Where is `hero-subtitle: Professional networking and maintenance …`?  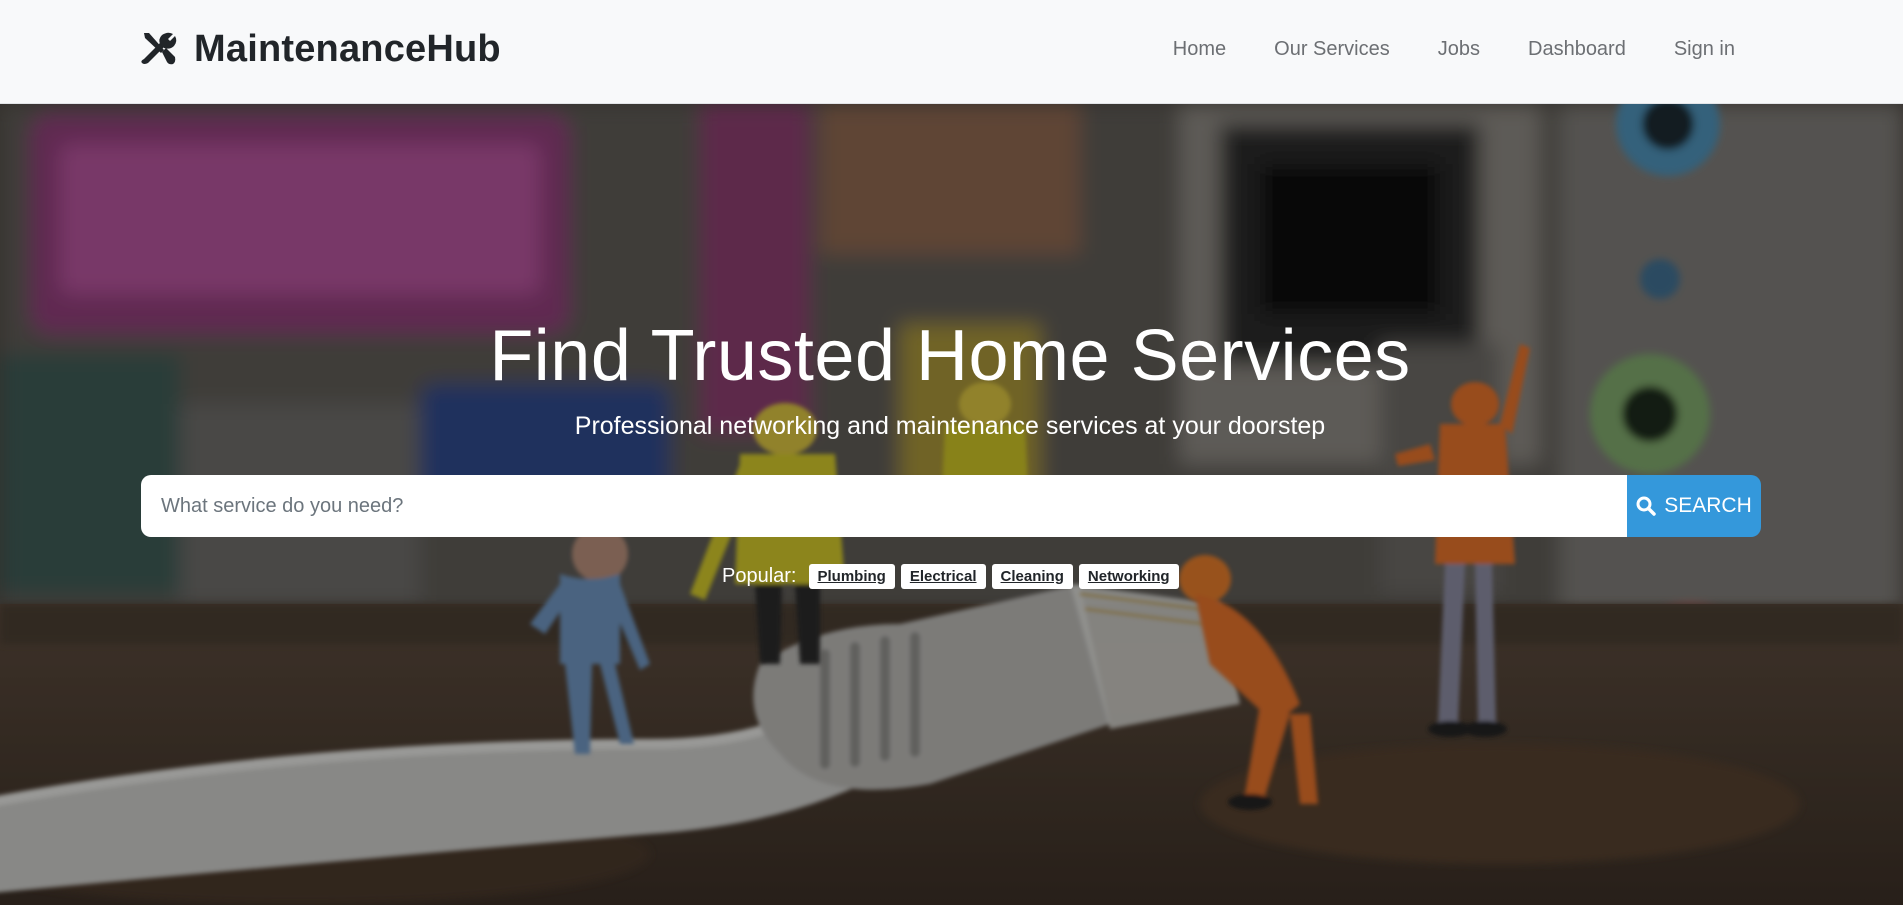 hero-subtitle: Professional networking and maintenance … is located at coordinates (950, 426).